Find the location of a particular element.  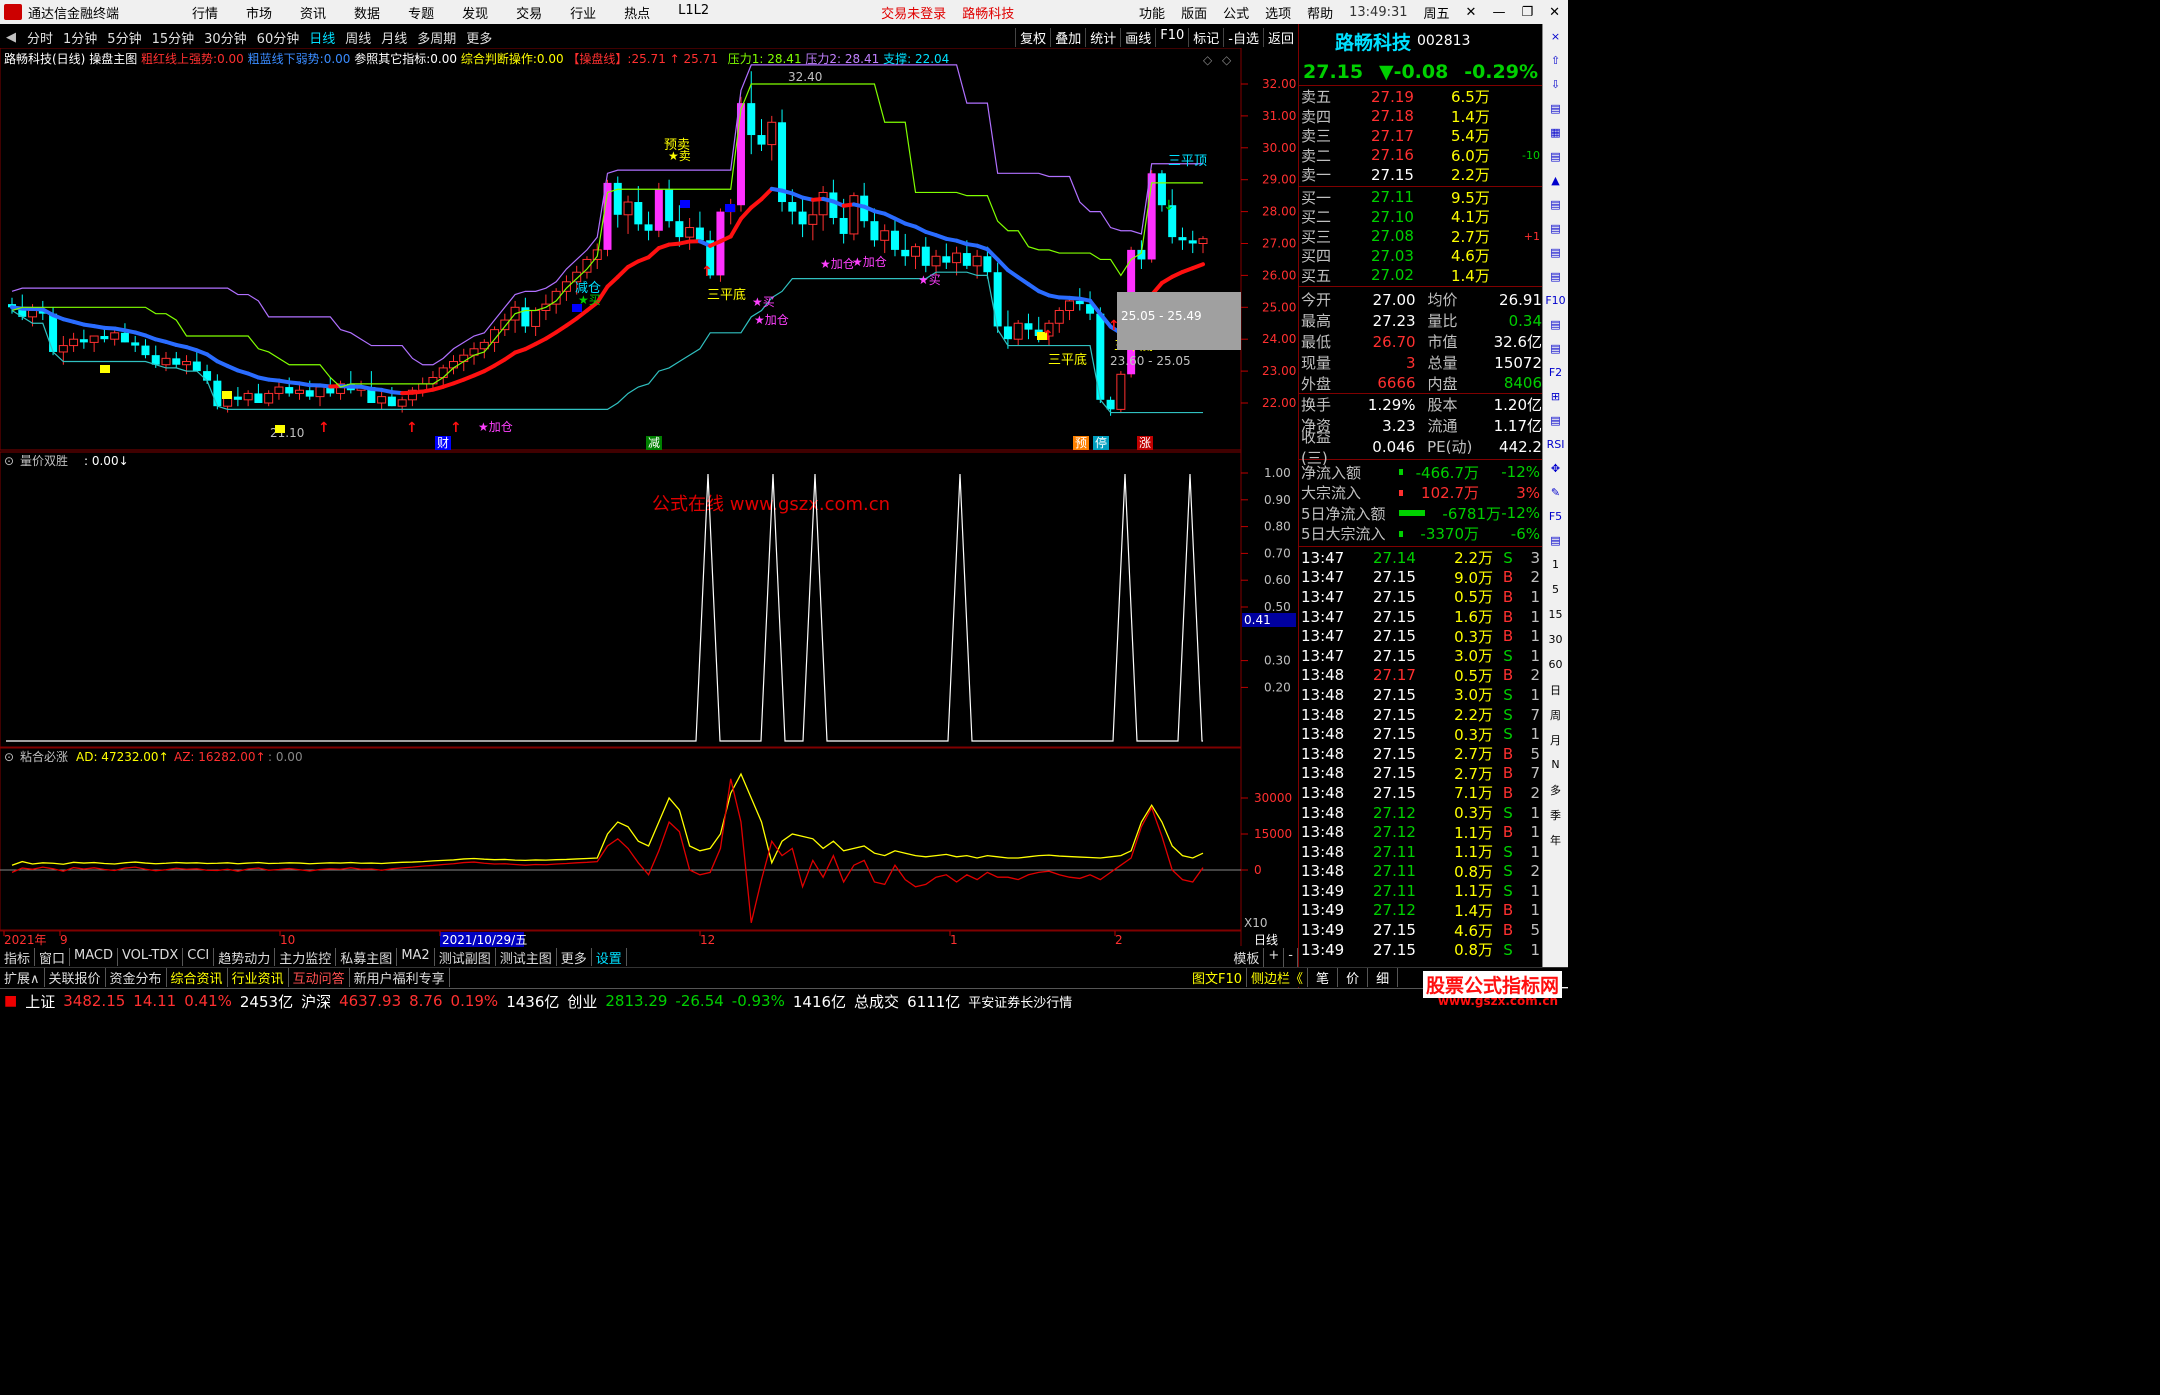

flow-row: 净流入额 -466.7万 -12% is located at coordinates (1420, 472).